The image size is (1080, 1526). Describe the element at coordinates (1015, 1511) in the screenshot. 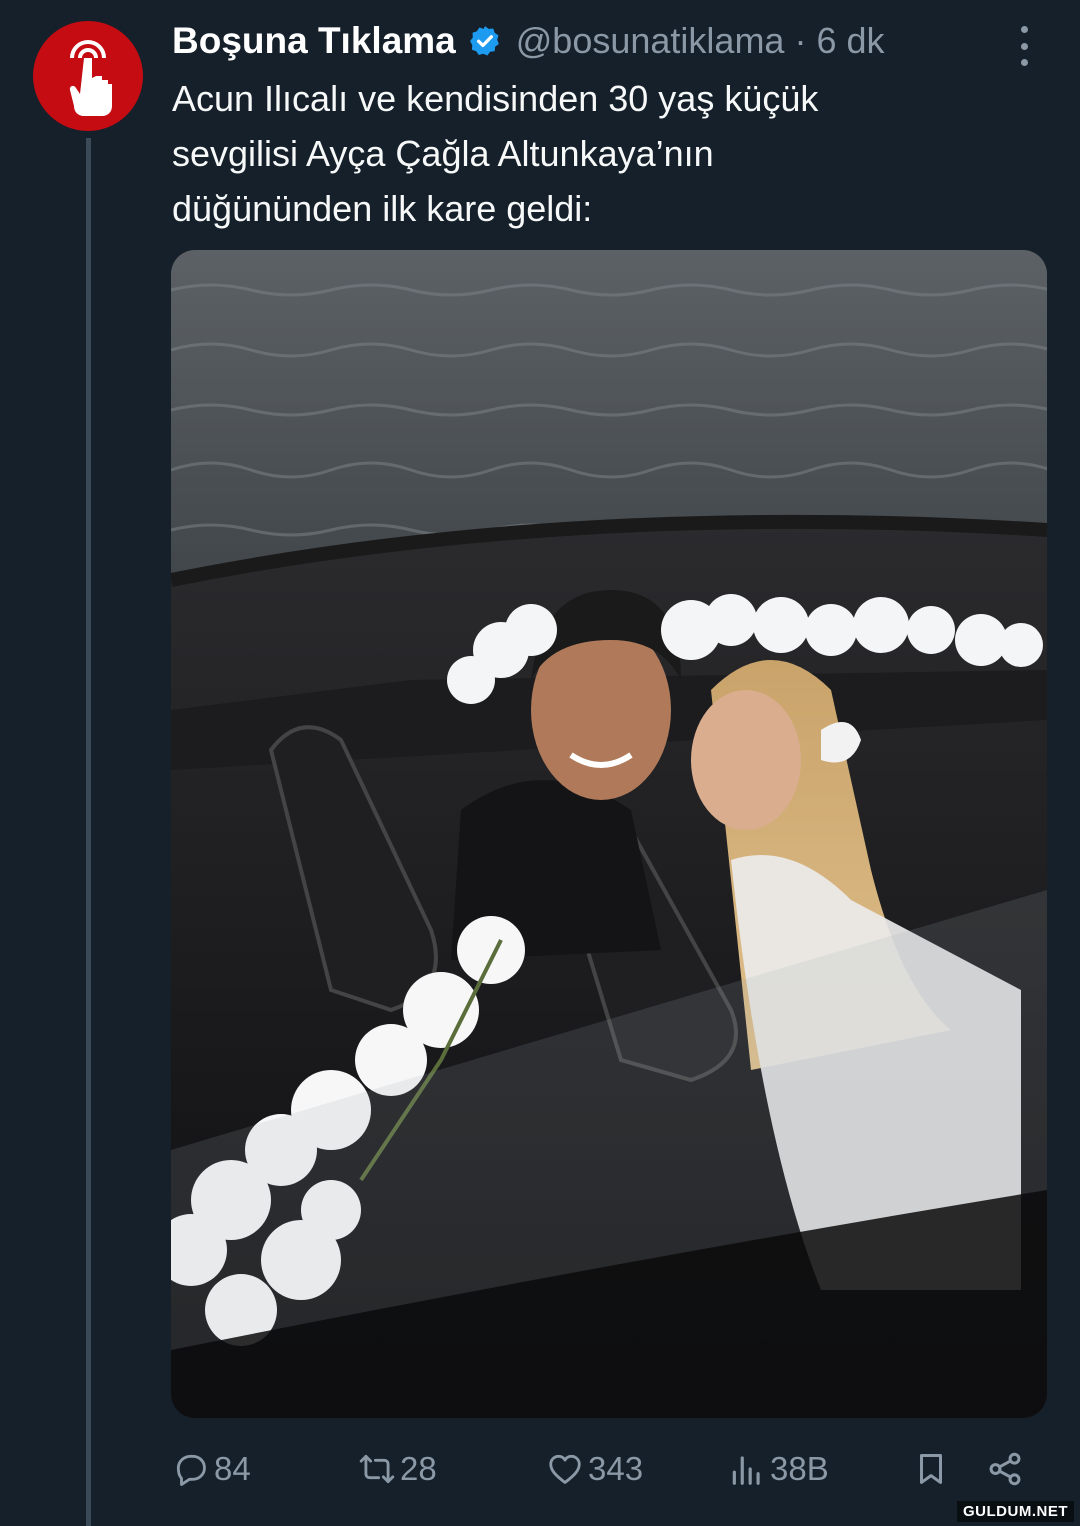

I see `watermark: GULDUM.NET` at that location.